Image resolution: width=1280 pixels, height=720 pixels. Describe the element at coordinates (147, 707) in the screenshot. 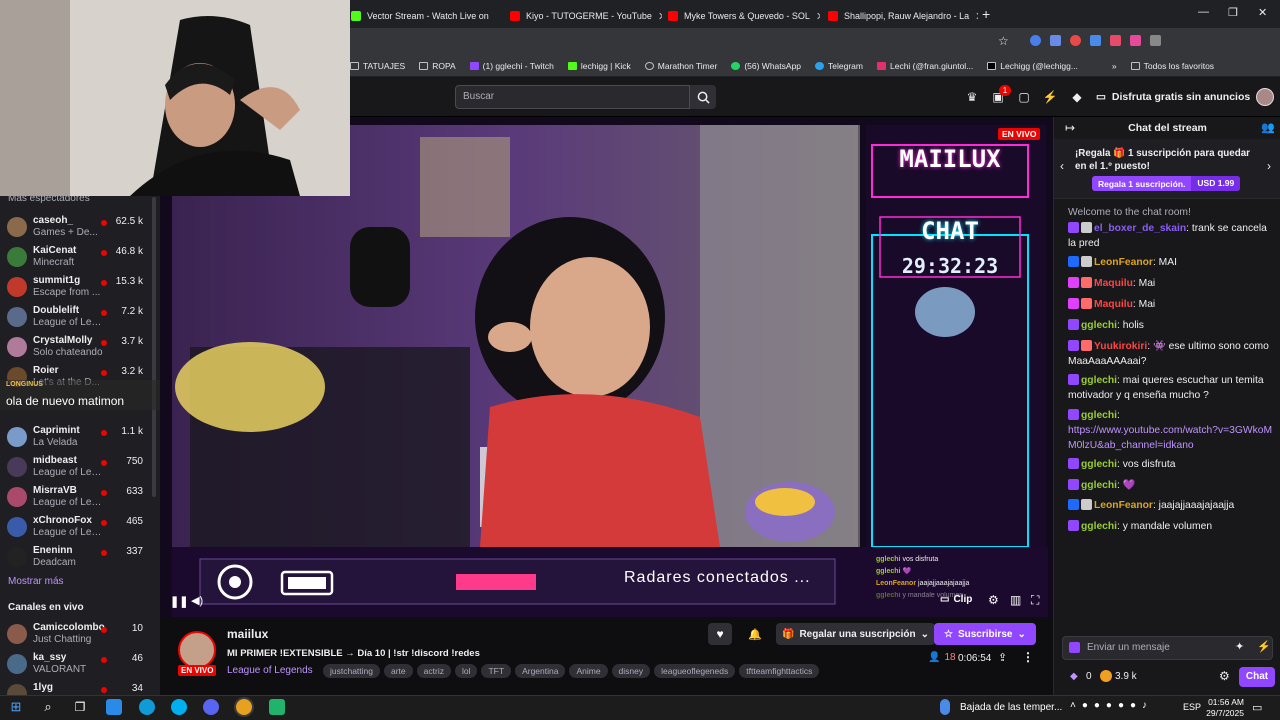

I see `edge-icon` at that location.